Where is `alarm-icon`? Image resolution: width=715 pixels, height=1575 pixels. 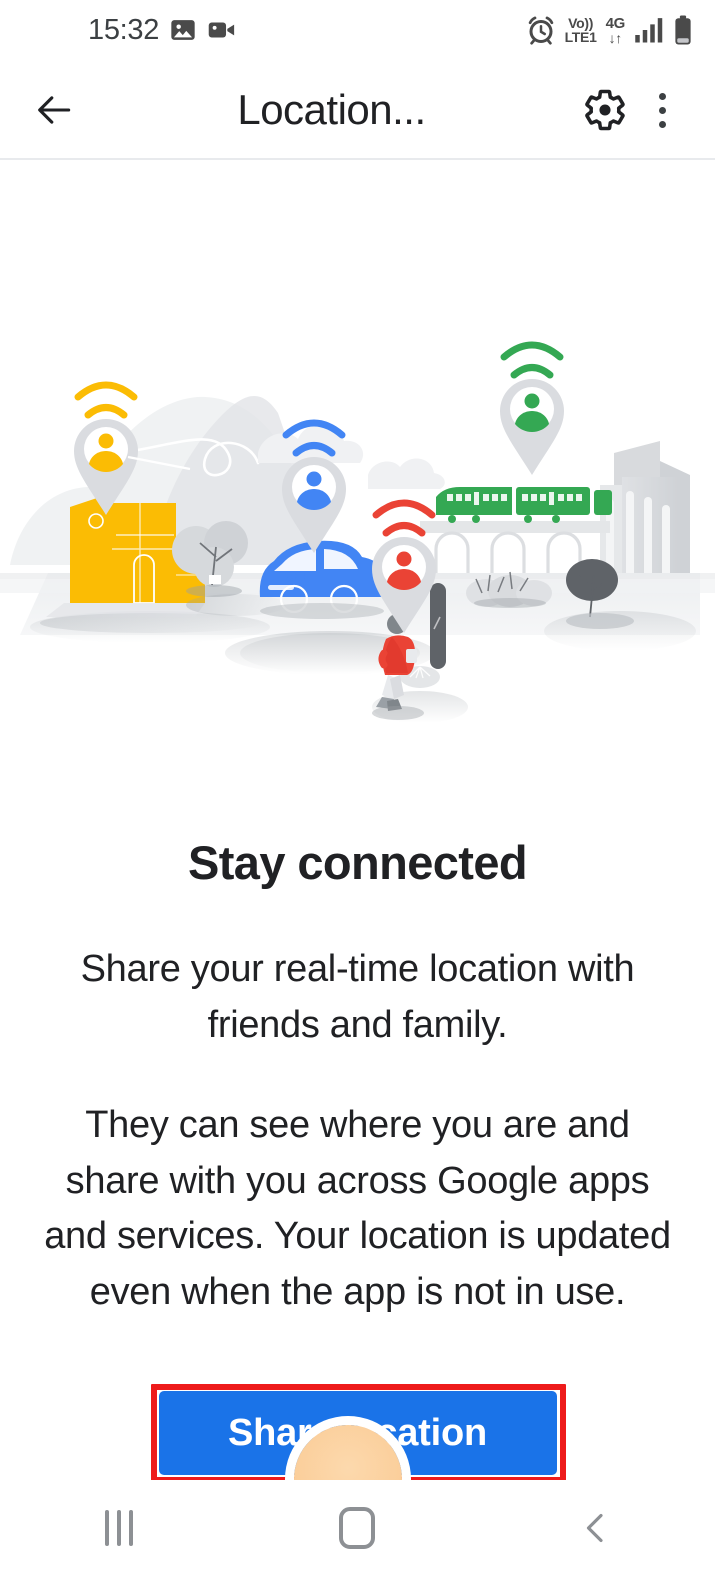
alarm-icon is located at coordinates (541, 30).